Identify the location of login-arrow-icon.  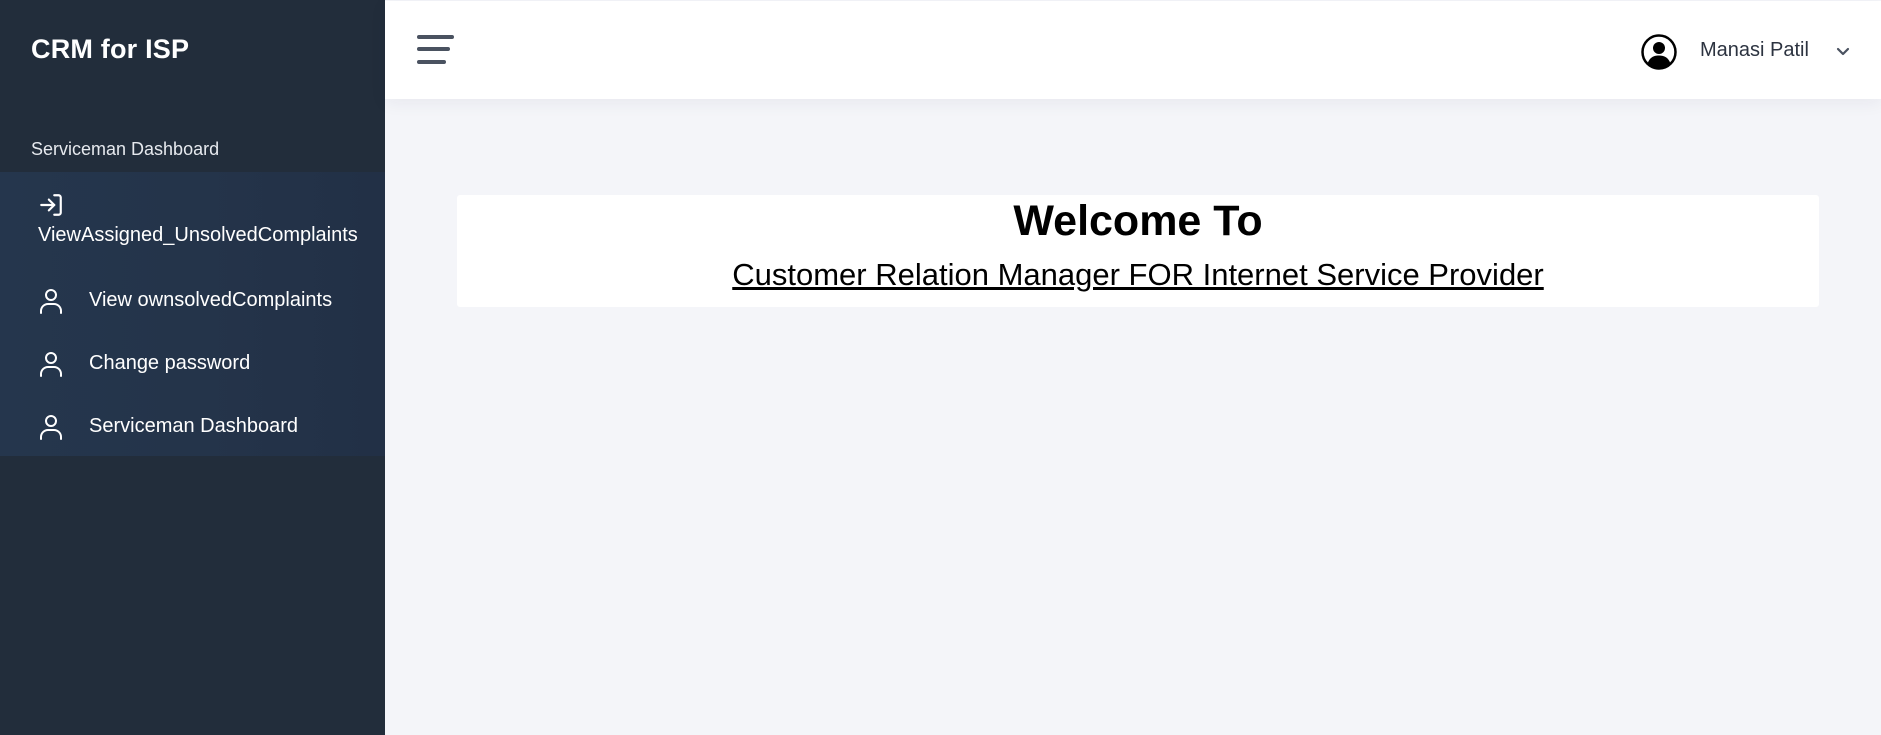
(51, 205).